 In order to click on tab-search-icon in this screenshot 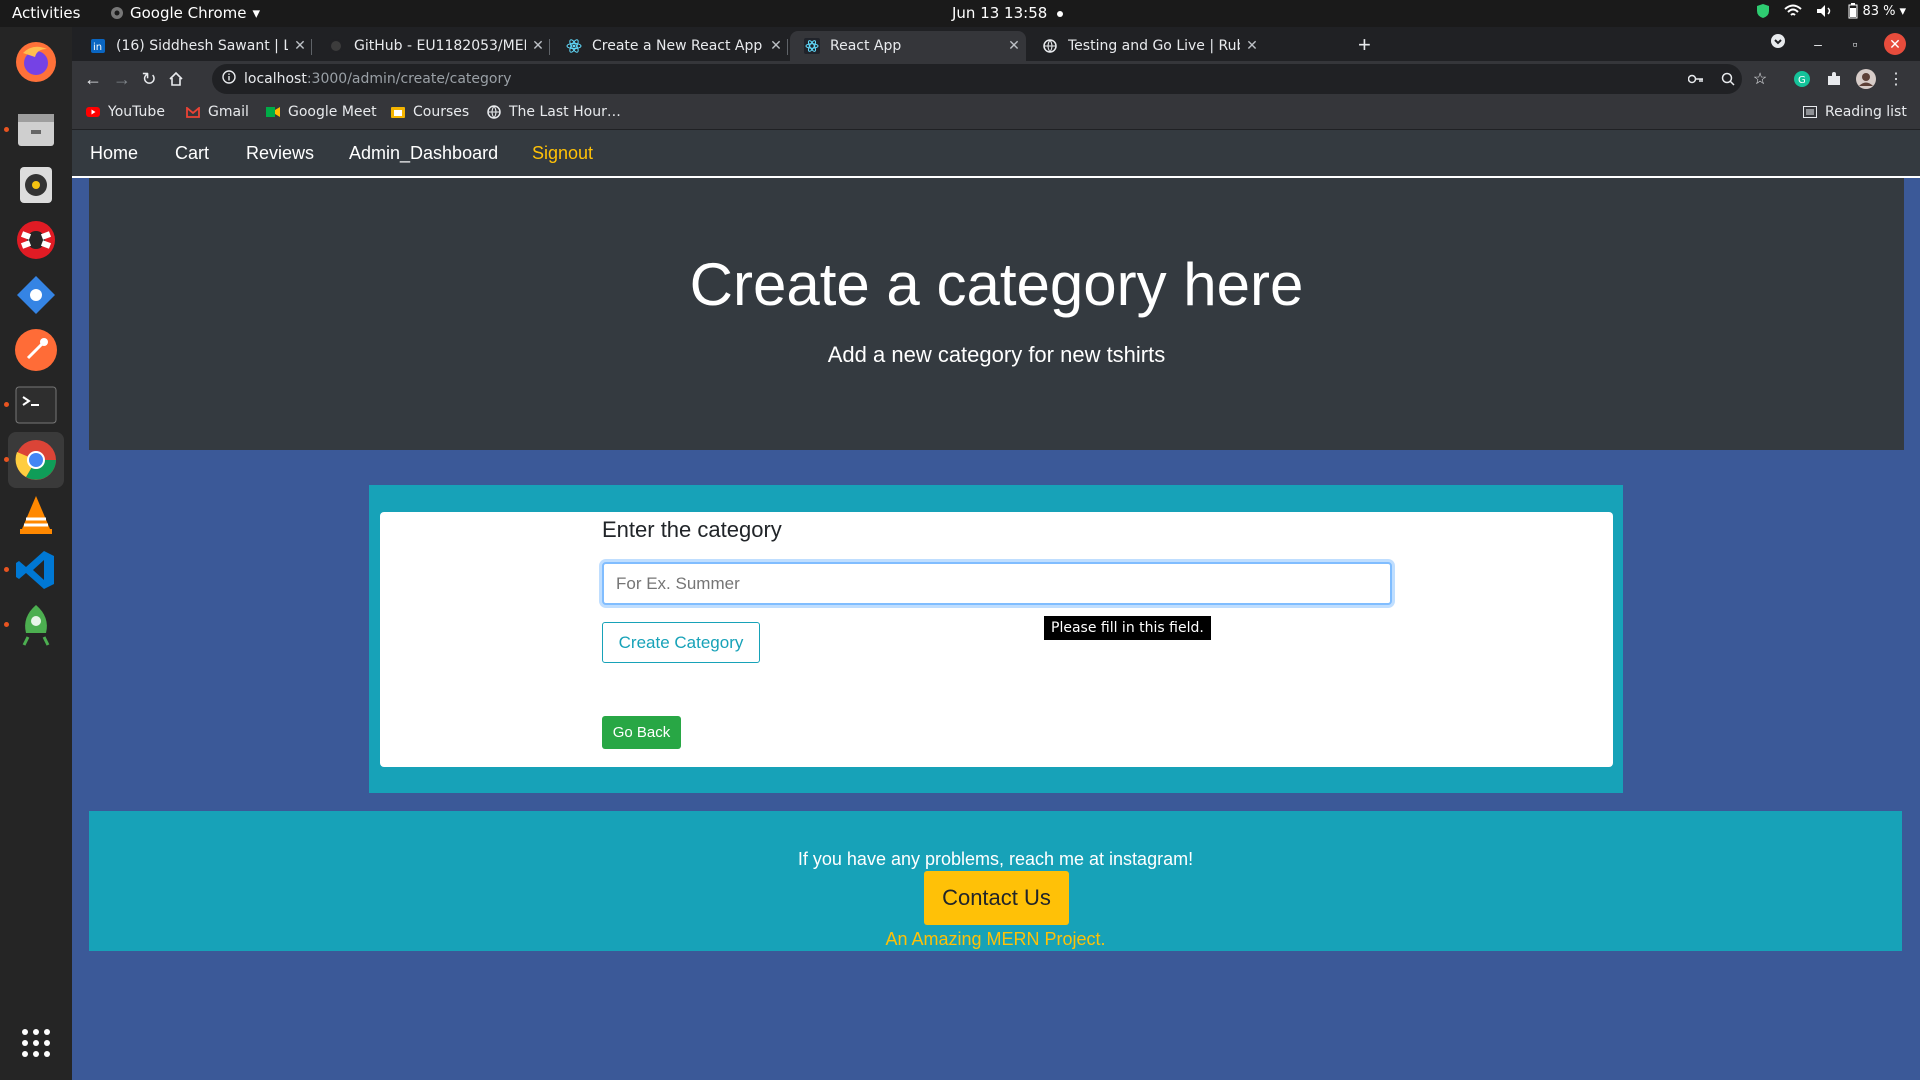, I will do `click(1778, 44)`.